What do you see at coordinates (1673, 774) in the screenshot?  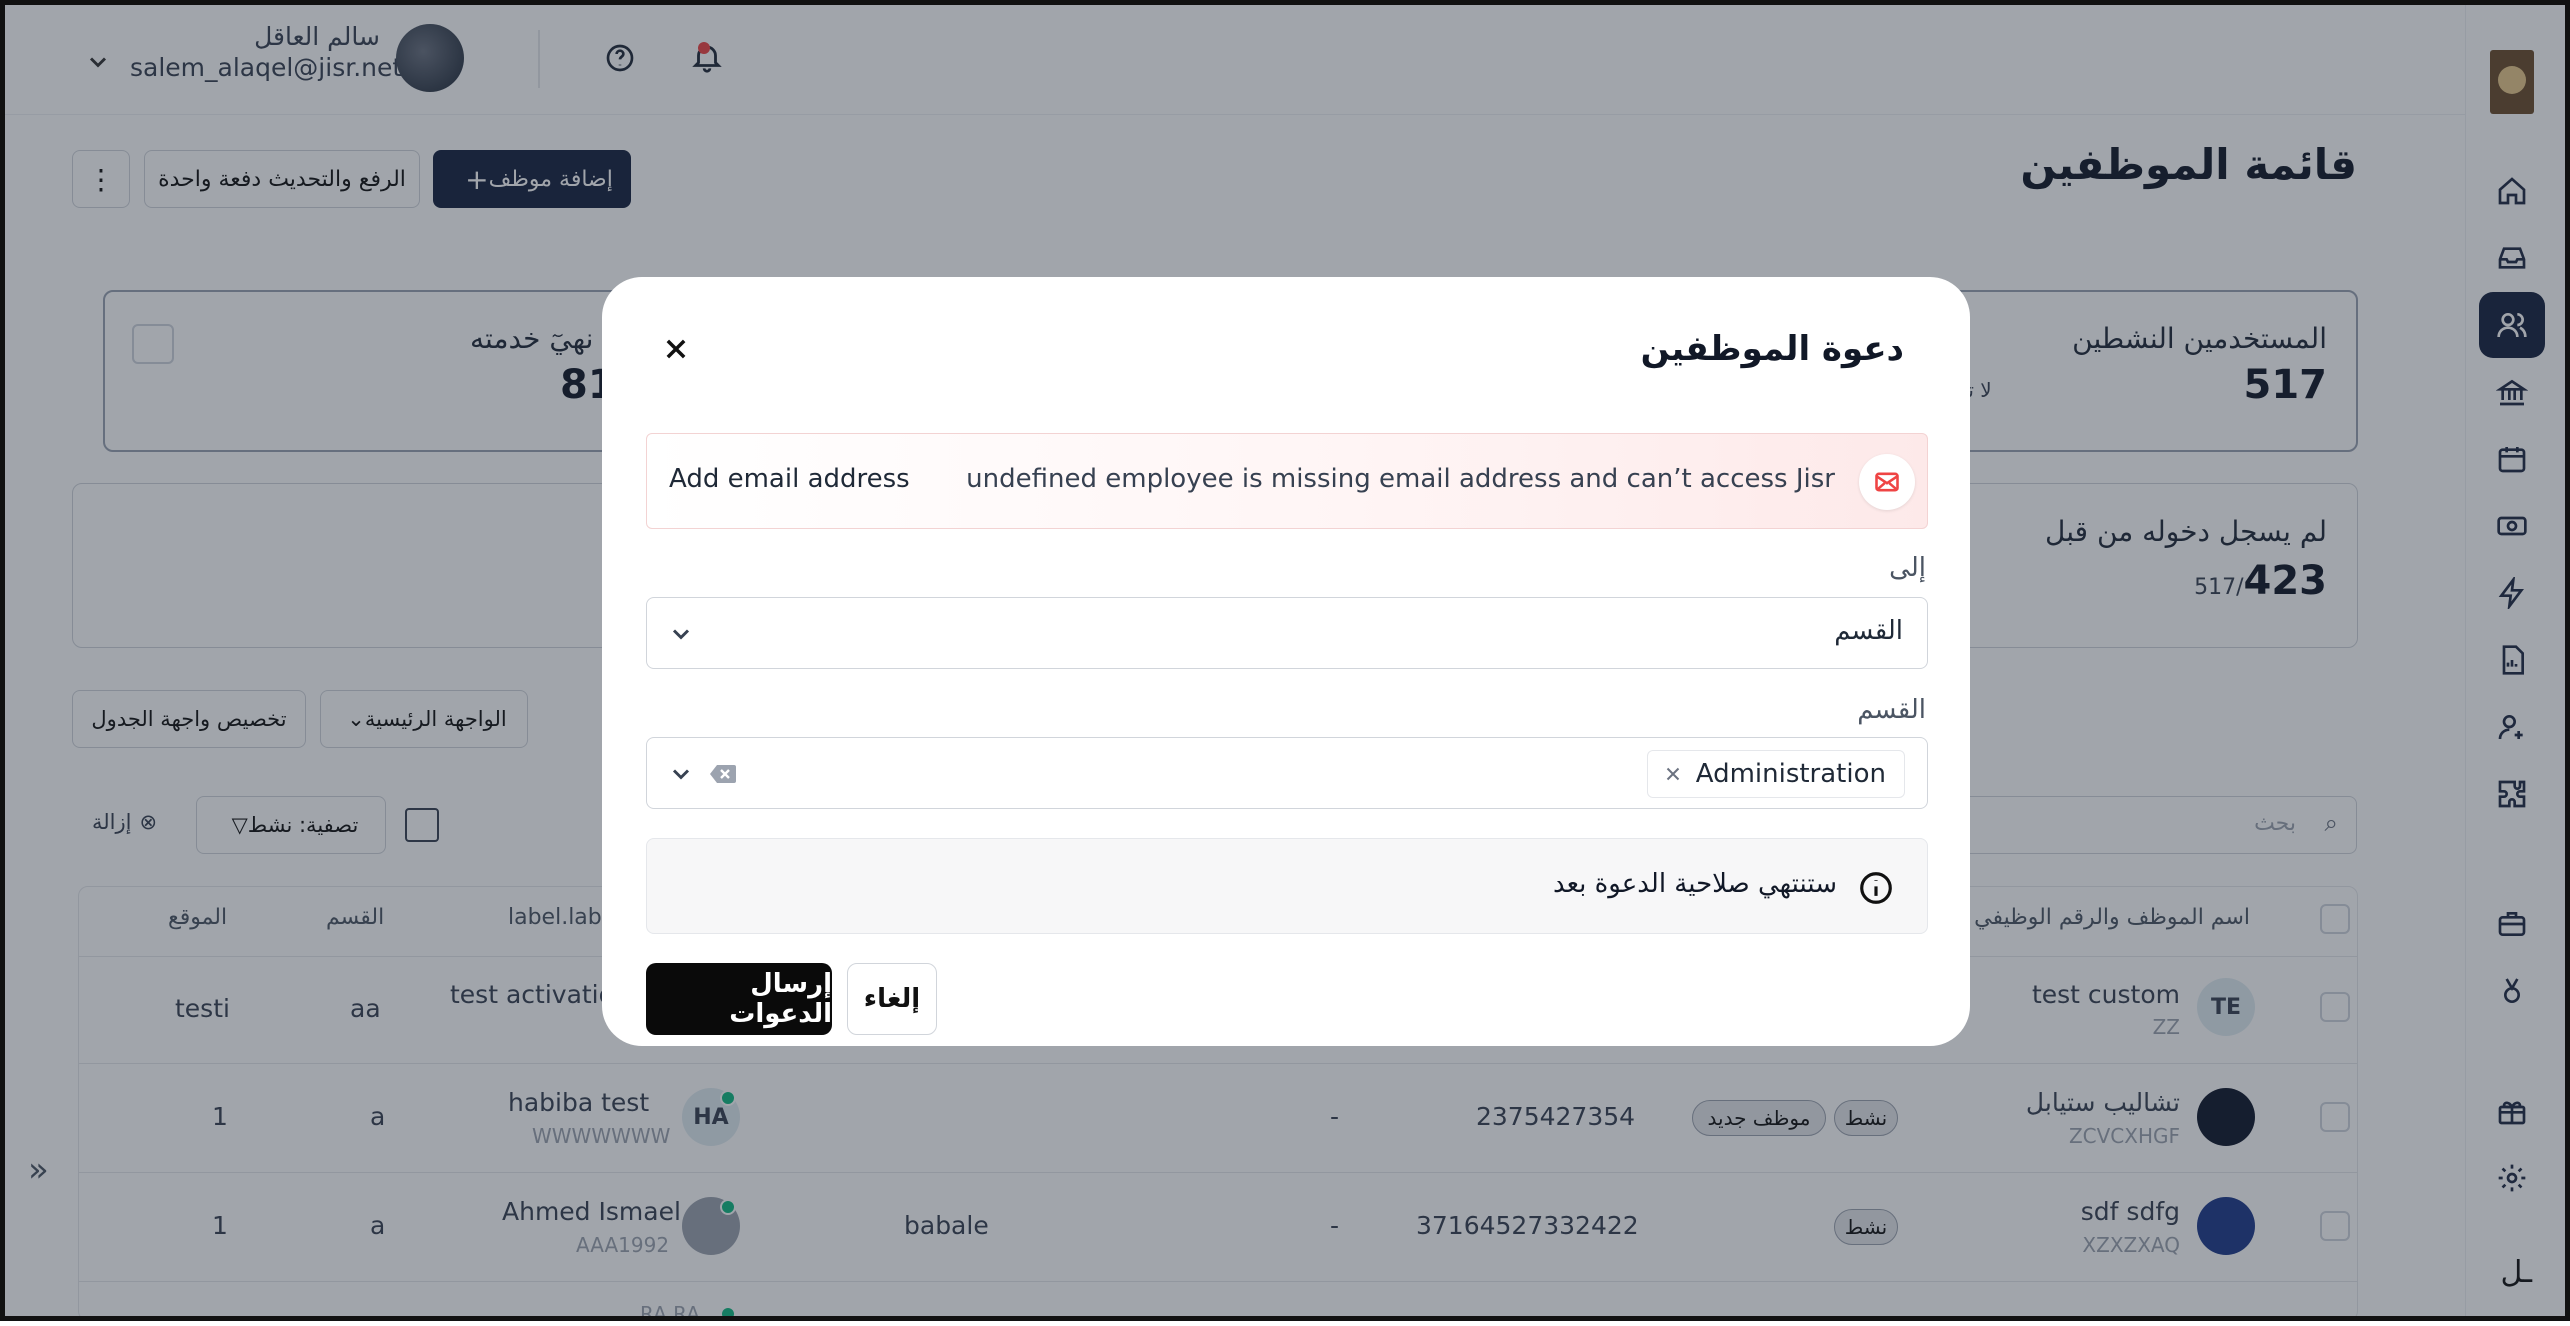 I see `remove-tag-icon` at bounding box center [1673, 774].